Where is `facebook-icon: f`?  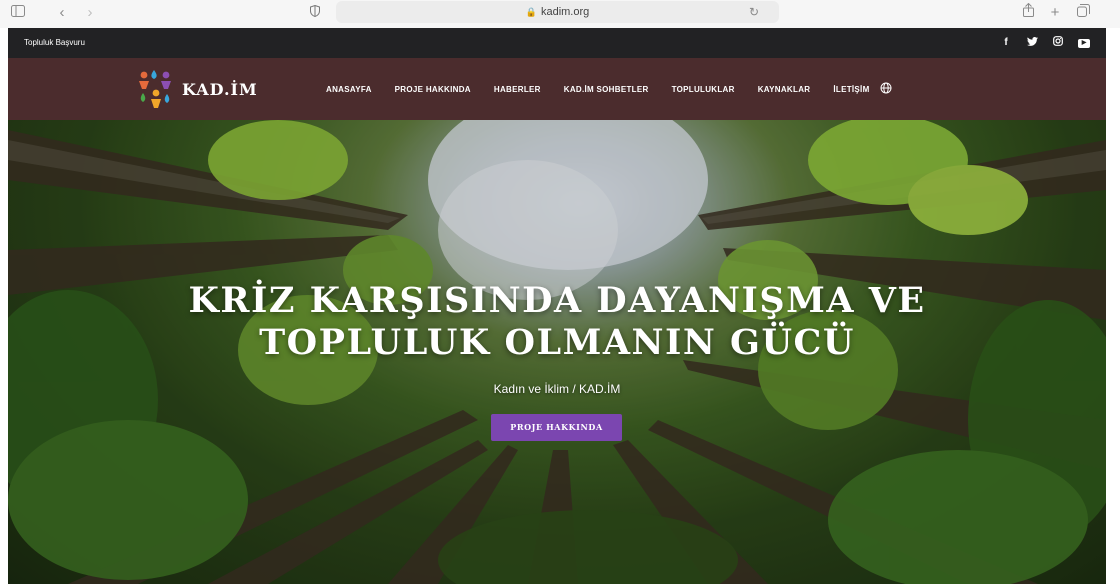
facebook-icon: f is located at coordinates (1006, 43).